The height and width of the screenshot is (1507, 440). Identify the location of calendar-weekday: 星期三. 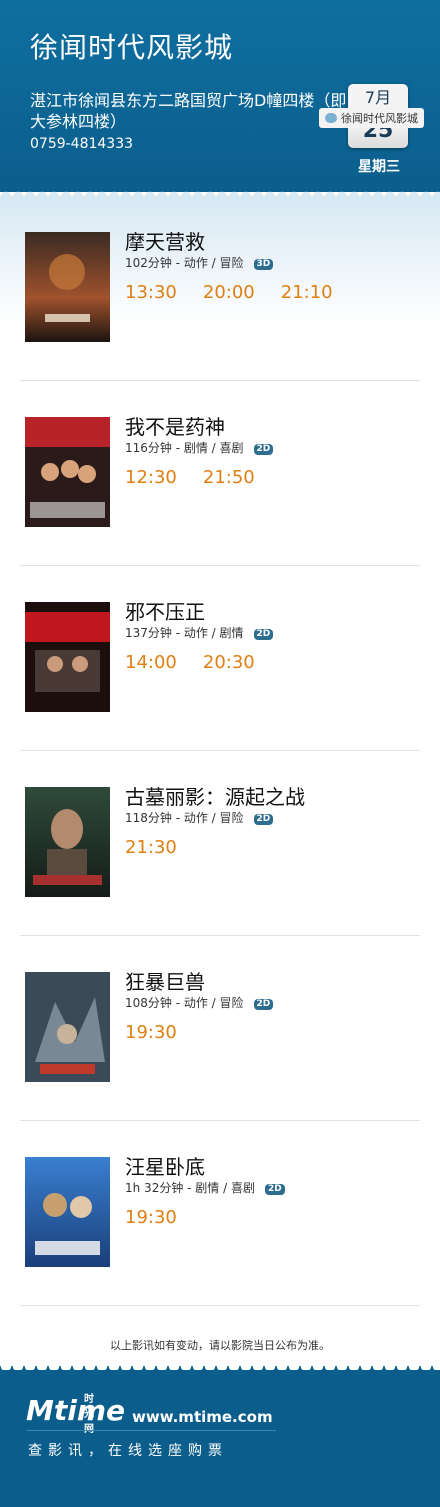
(379, 167).